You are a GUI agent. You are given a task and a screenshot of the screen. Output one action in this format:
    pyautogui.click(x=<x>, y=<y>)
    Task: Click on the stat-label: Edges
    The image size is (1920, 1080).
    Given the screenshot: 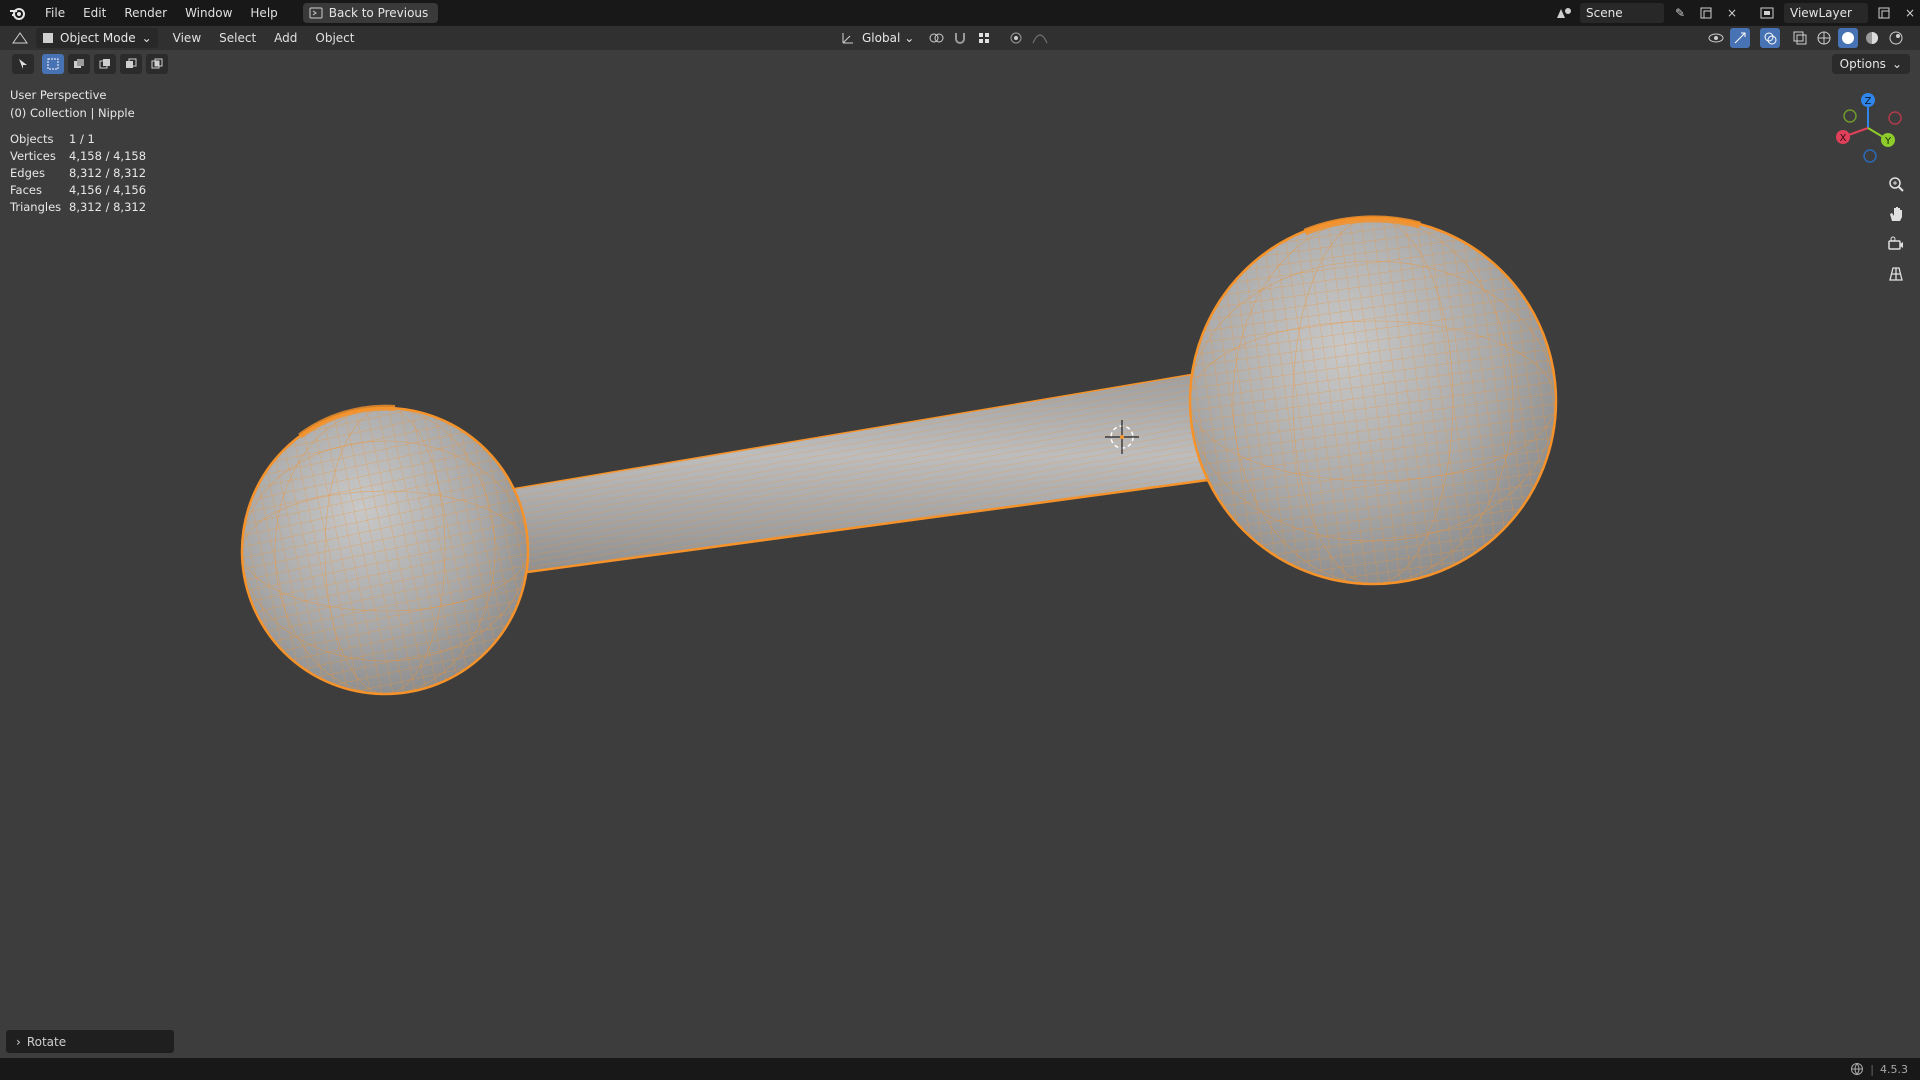 What is the action you would take?
    pyautogui.click(x=27, y=173)
    